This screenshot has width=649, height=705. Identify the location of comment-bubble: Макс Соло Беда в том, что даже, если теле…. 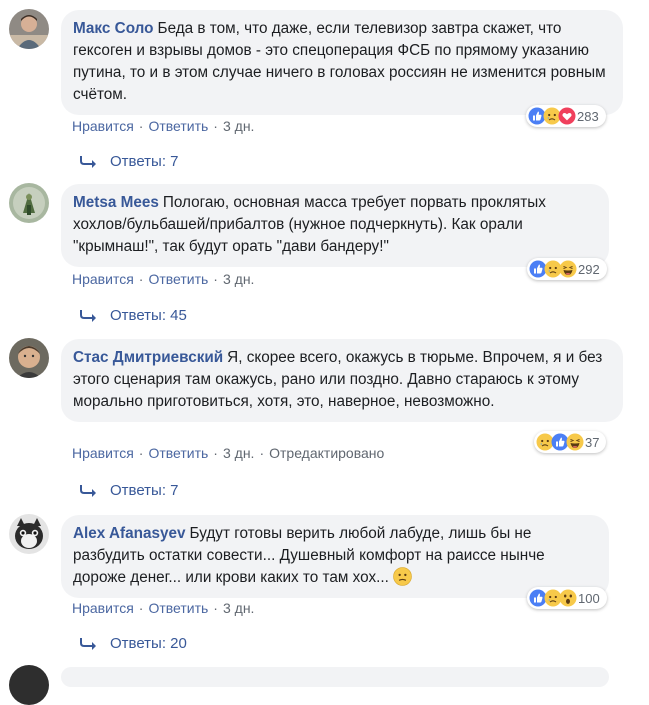
(342, 62).